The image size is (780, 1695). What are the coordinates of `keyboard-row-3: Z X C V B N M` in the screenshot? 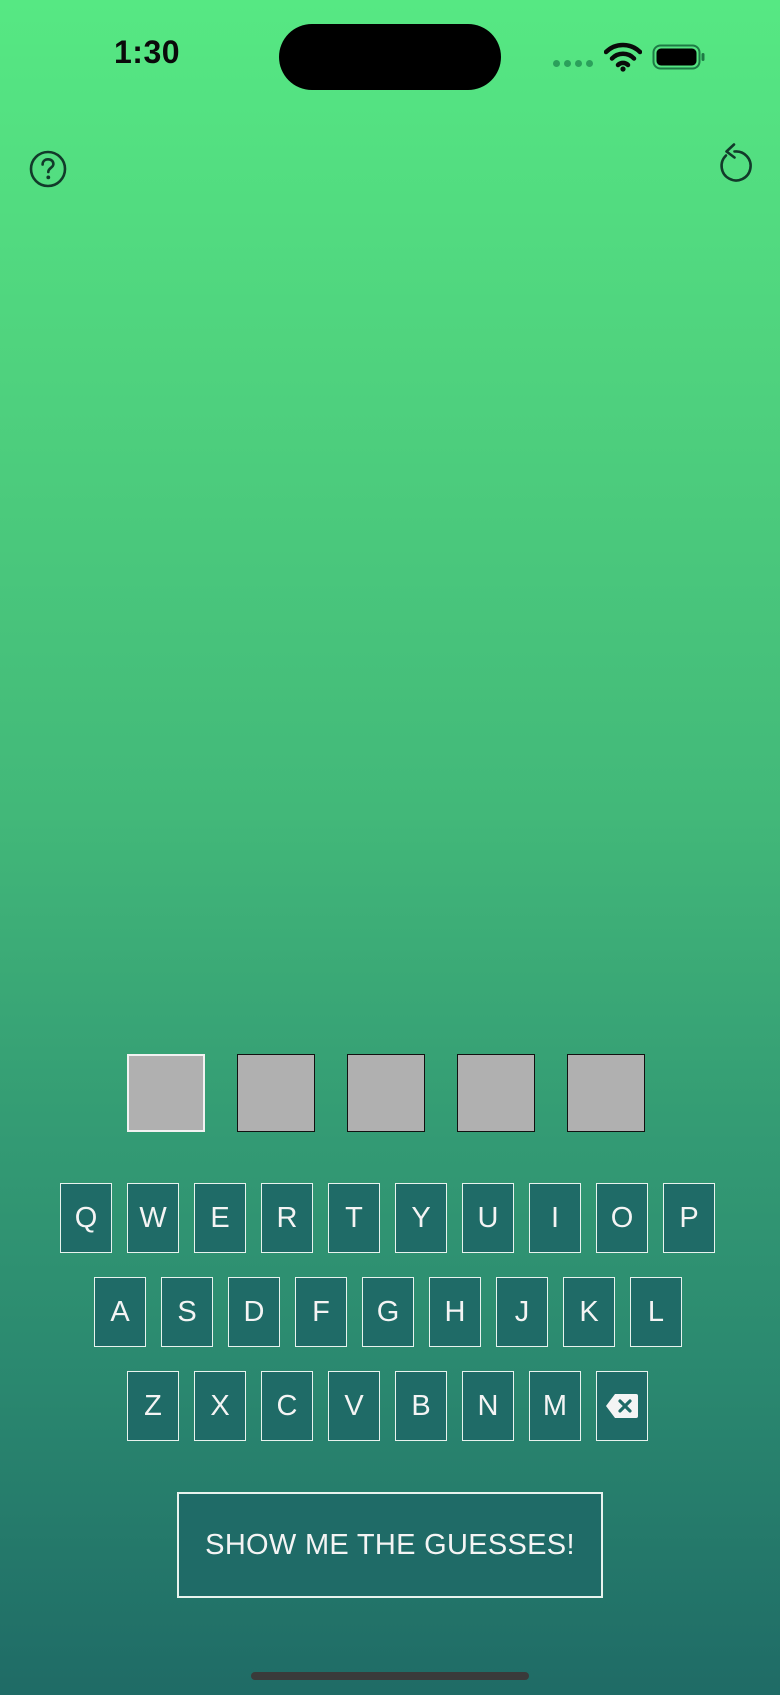 It's located at (387, 1406).